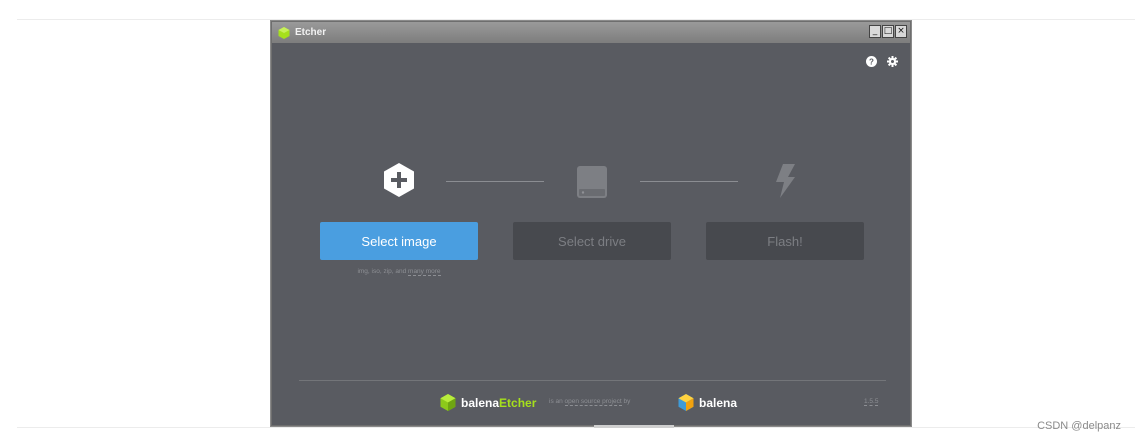  I want to click on company-name: balena, so click(718, 402).